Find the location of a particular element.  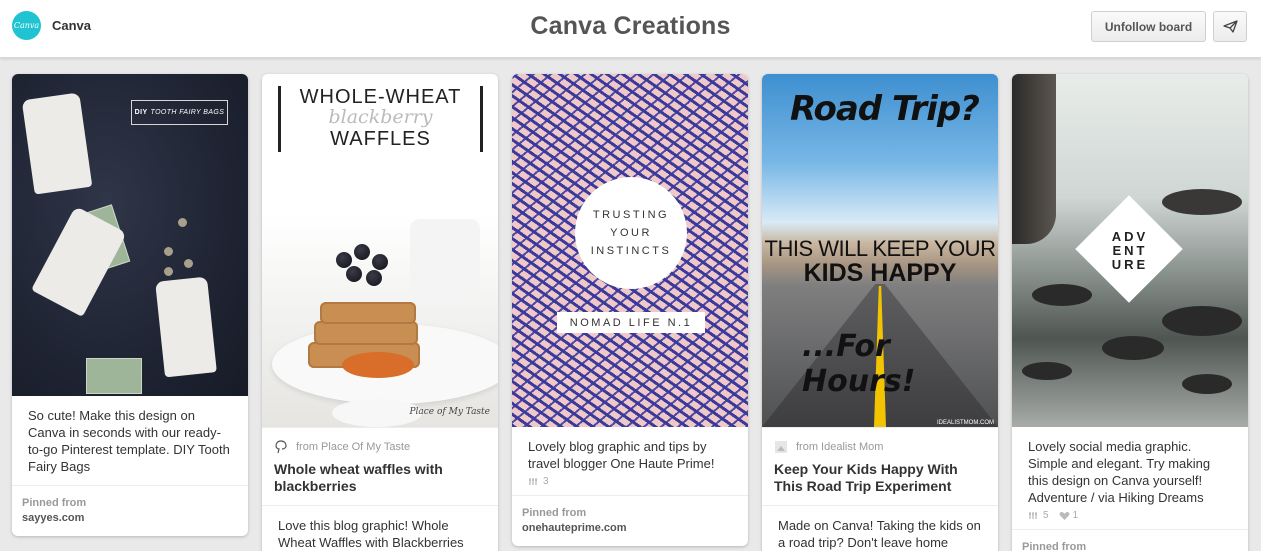

send-button is located at coordinates (1230, 26).